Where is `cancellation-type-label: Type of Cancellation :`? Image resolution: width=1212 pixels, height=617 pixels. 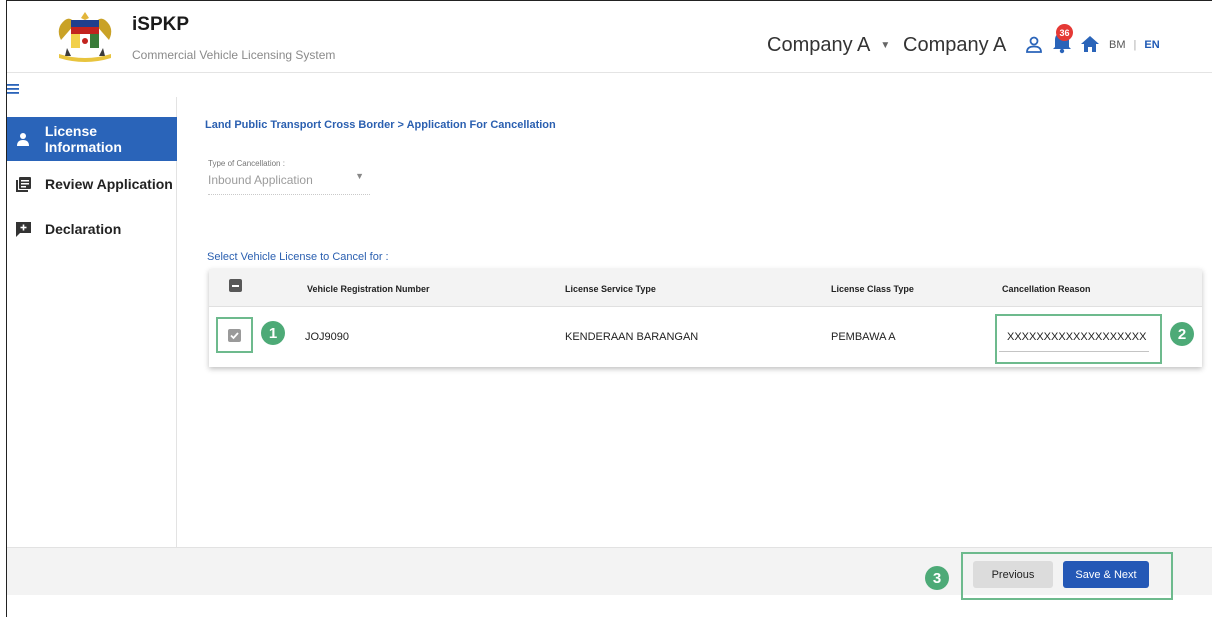 cancellation-type-label: Type of Cancellation : is located at coordinates (246, 163).